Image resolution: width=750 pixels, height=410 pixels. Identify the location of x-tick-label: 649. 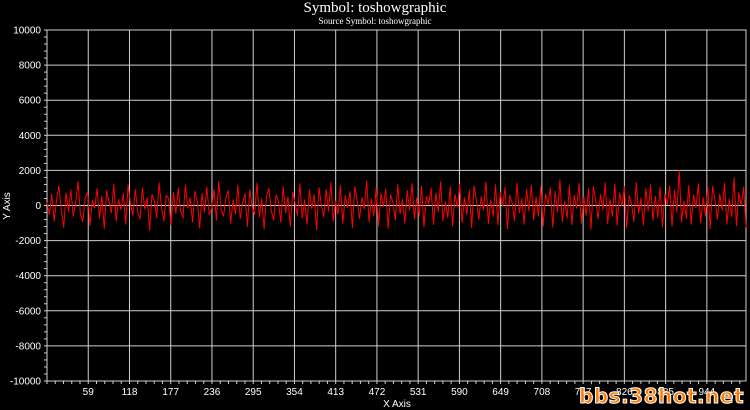
(500, 392).